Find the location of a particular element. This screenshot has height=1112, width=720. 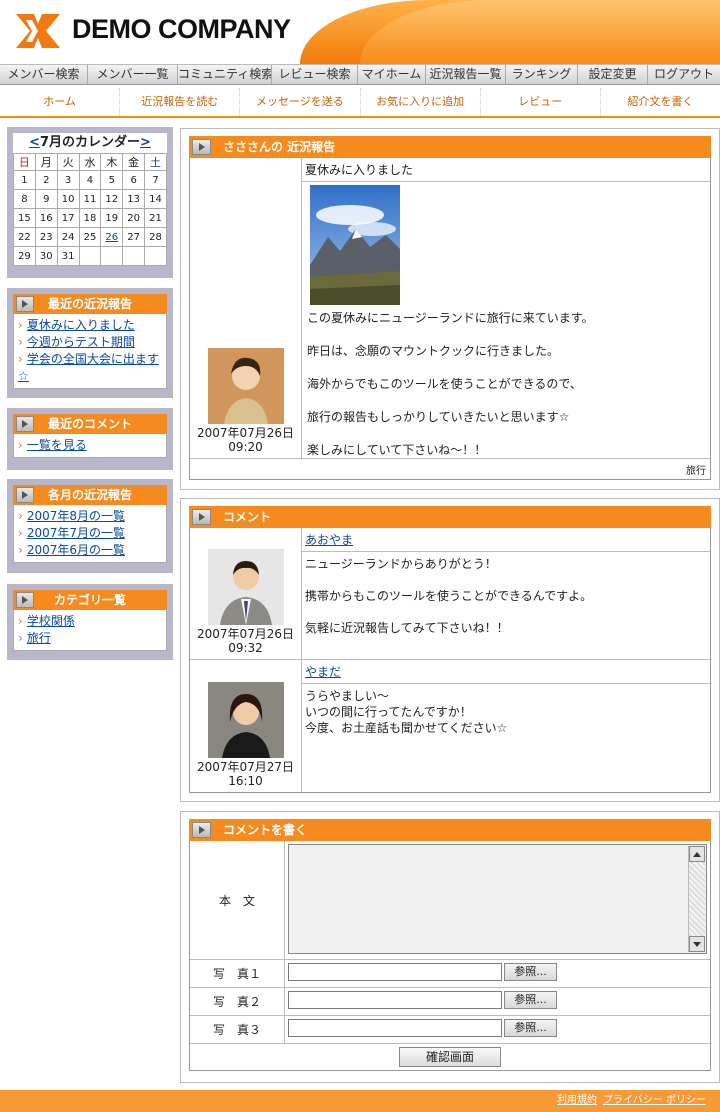

view-all-comments-link: 一覧を見る is located at coordinates (57, 445).